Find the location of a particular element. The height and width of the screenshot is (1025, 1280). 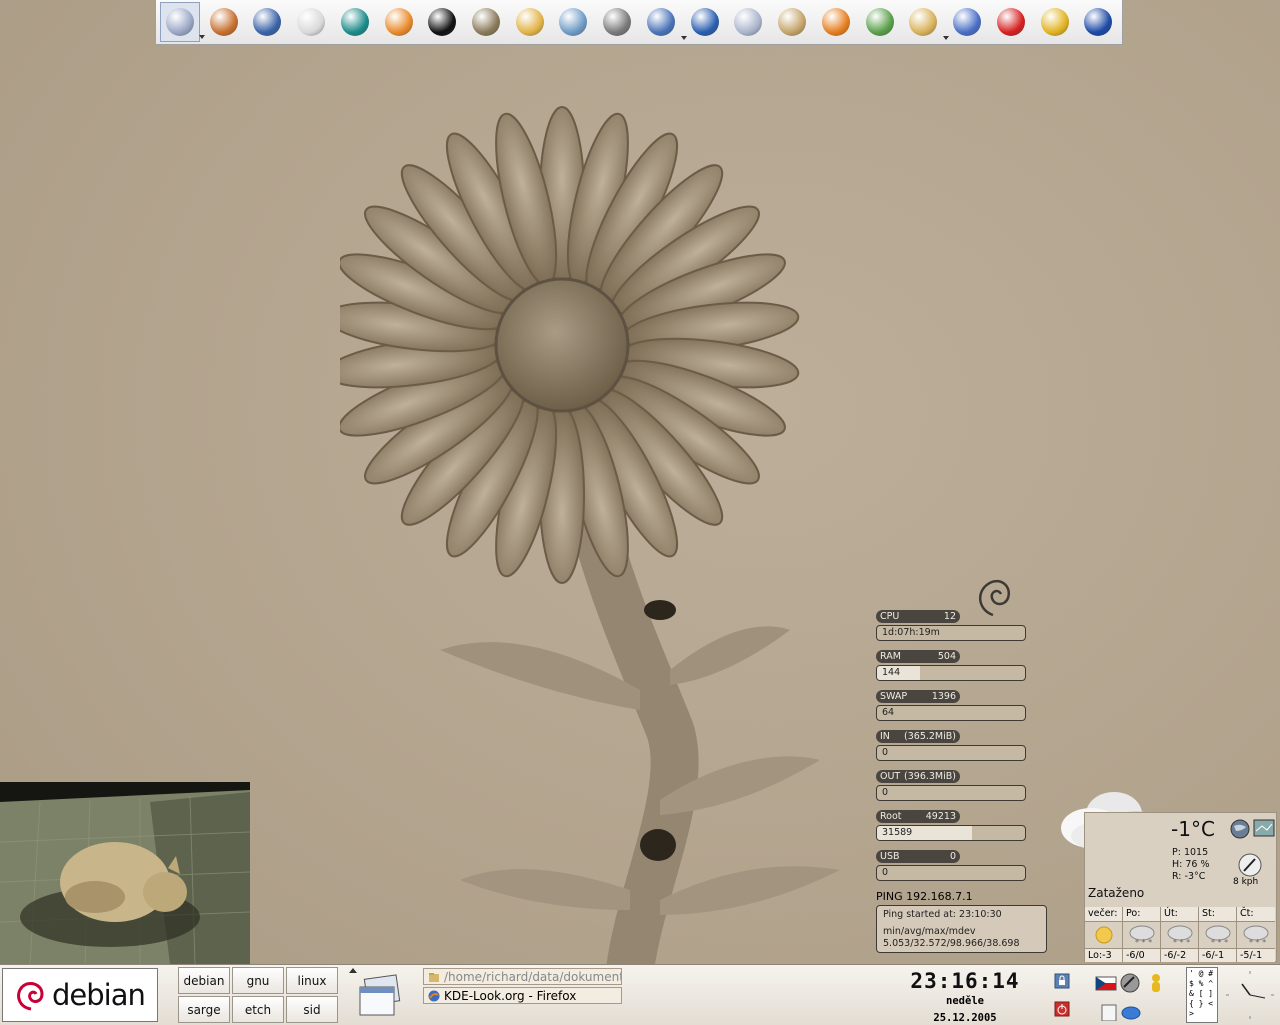

ping-label: PING is located at coordinates (889, 896).